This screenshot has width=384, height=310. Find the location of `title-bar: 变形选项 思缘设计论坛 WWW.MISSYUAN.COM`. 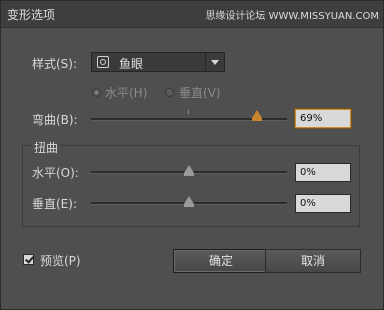

title-bar: 变形选项 思缘设计论坛 WWW.MISSYUAN.COM is located at coordinates (192, 14).